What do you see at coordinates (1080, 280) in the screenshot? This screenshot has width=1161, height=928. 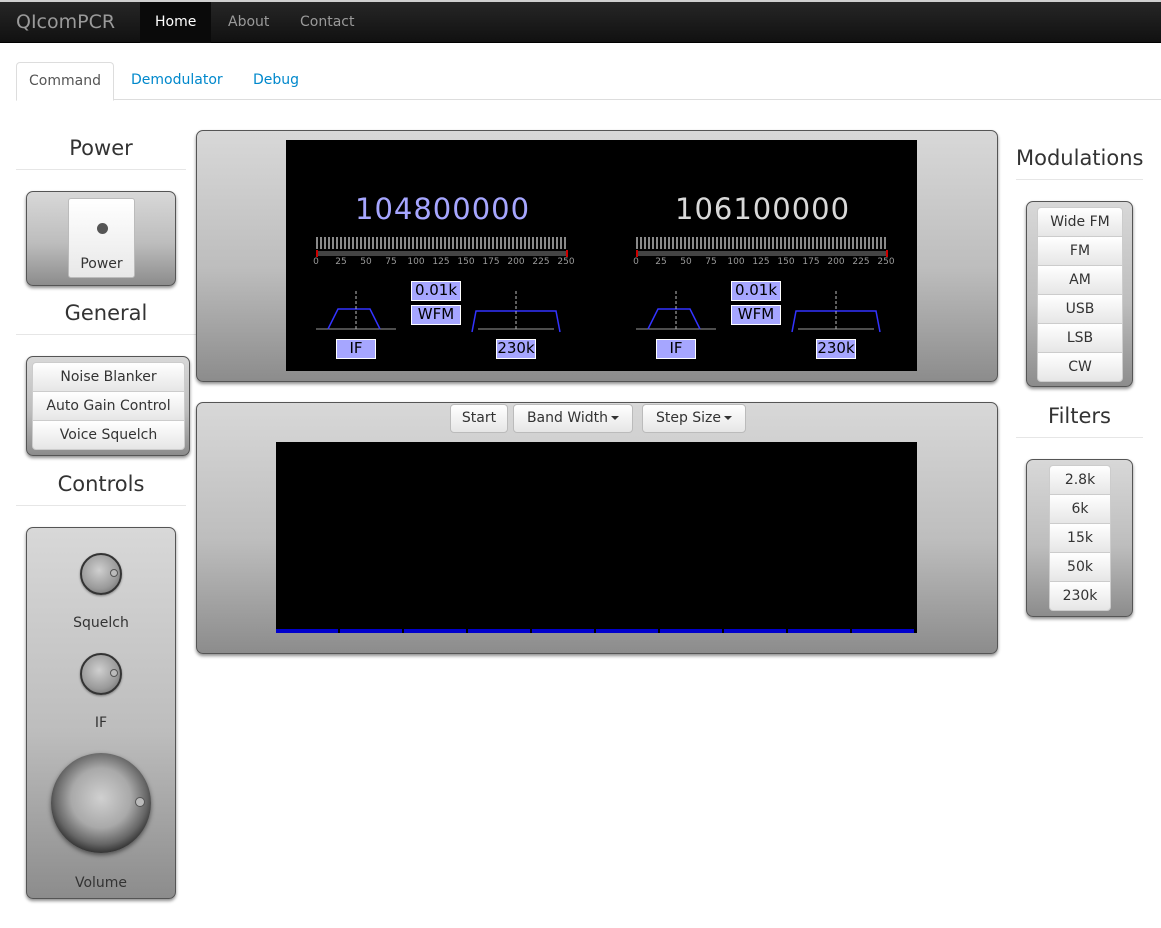 I see `modulation-am-button: AM` at bounding box center [1080, 280].